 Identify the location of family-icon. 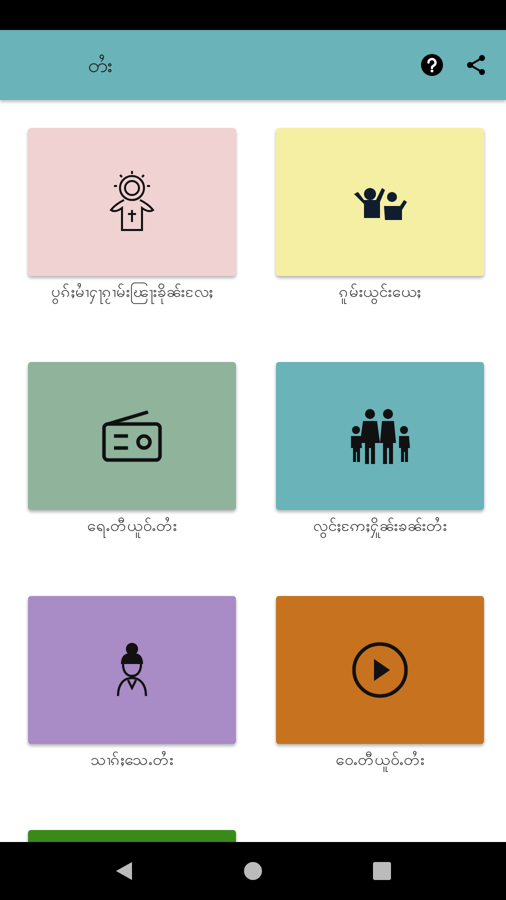
(380, 436).